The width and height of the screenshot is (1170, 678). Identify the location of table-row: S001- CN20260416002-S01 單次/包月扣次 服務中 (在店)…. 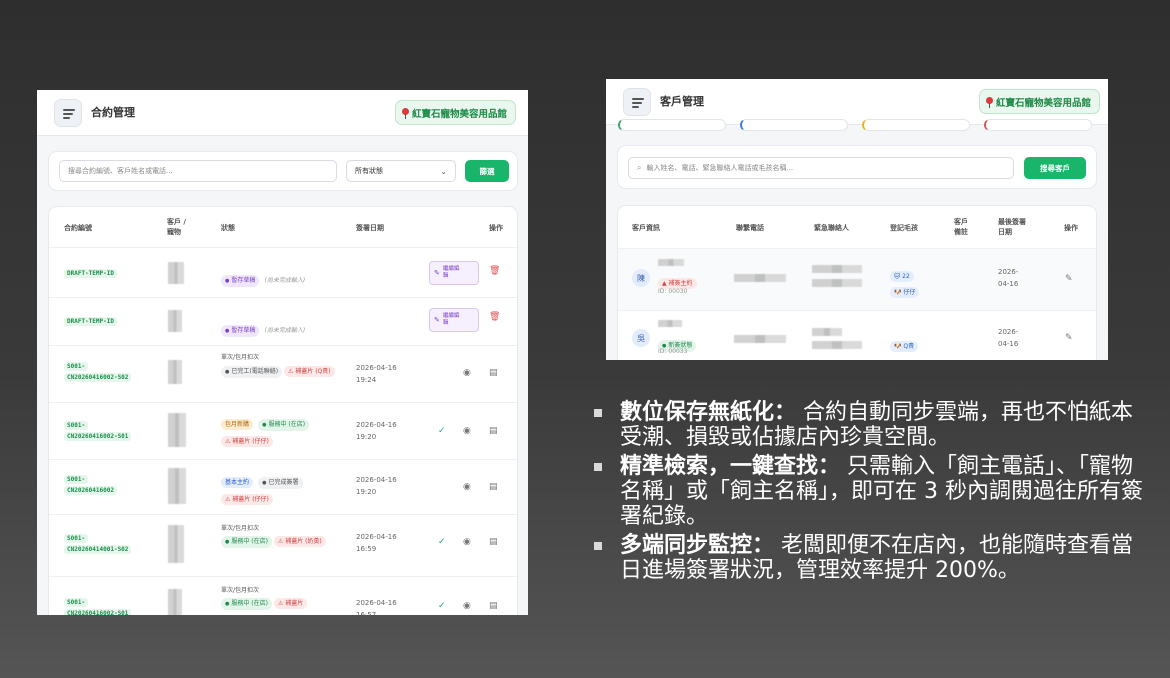
(283, 595).